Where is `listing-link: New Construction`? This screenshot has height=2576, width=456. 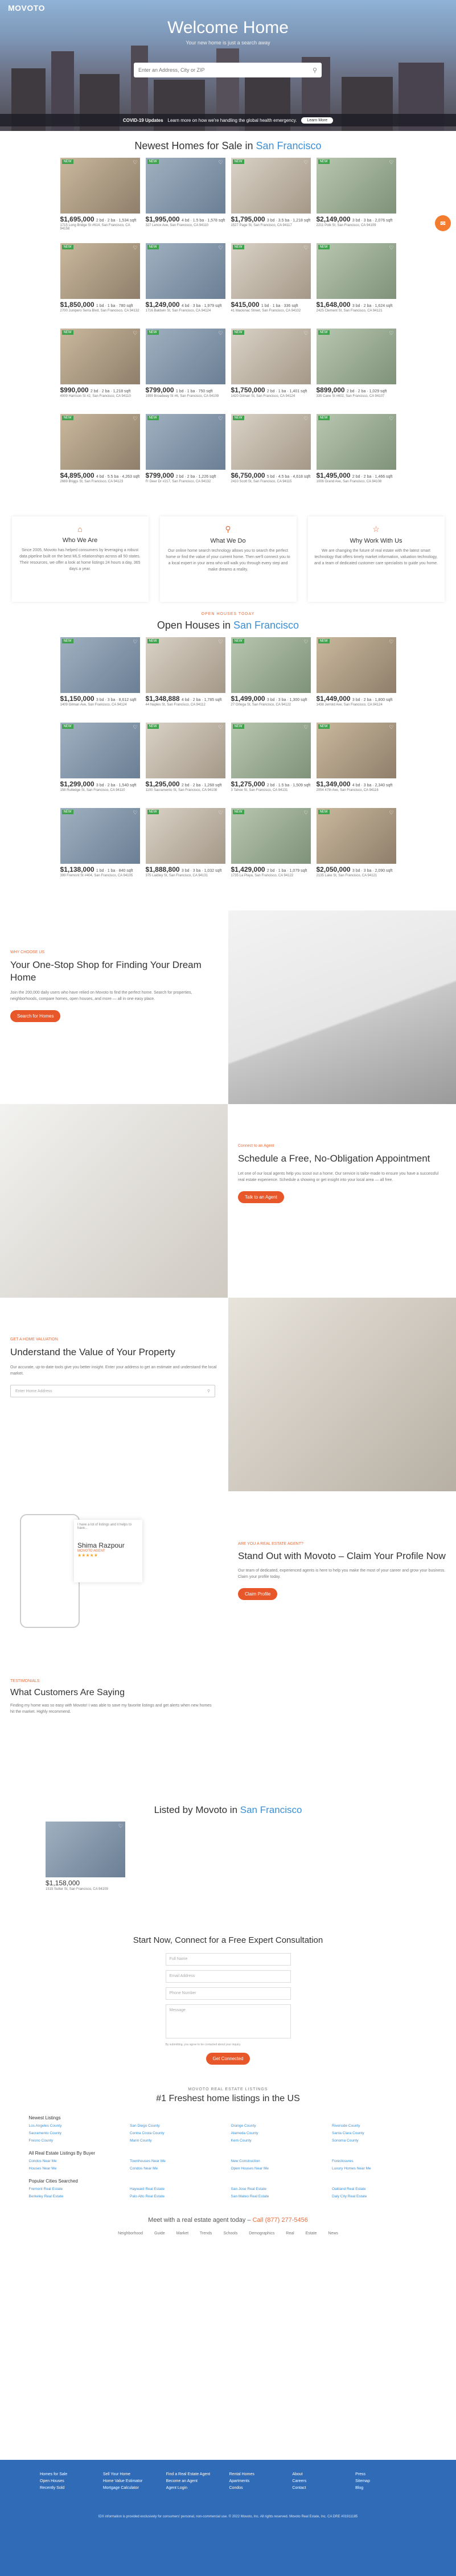 listing-link: New Construction is located at coordinates (279, 2161).